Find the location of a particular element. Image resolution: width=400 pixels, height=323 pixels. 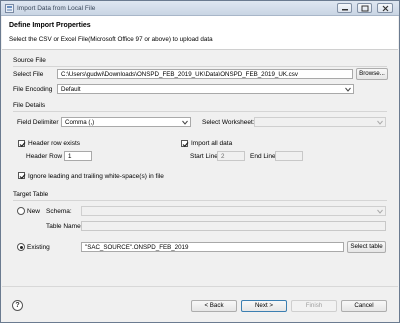

select-worksheet-label: Select Worksheet: is located at coordinates (228, 122).